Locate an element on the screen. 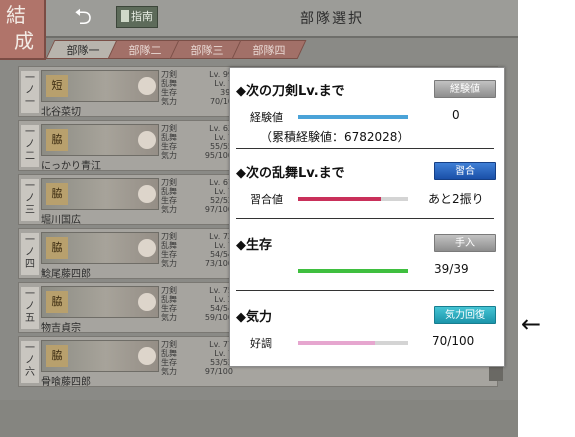  survival-bar-fill is located at coordinates (353, 271).